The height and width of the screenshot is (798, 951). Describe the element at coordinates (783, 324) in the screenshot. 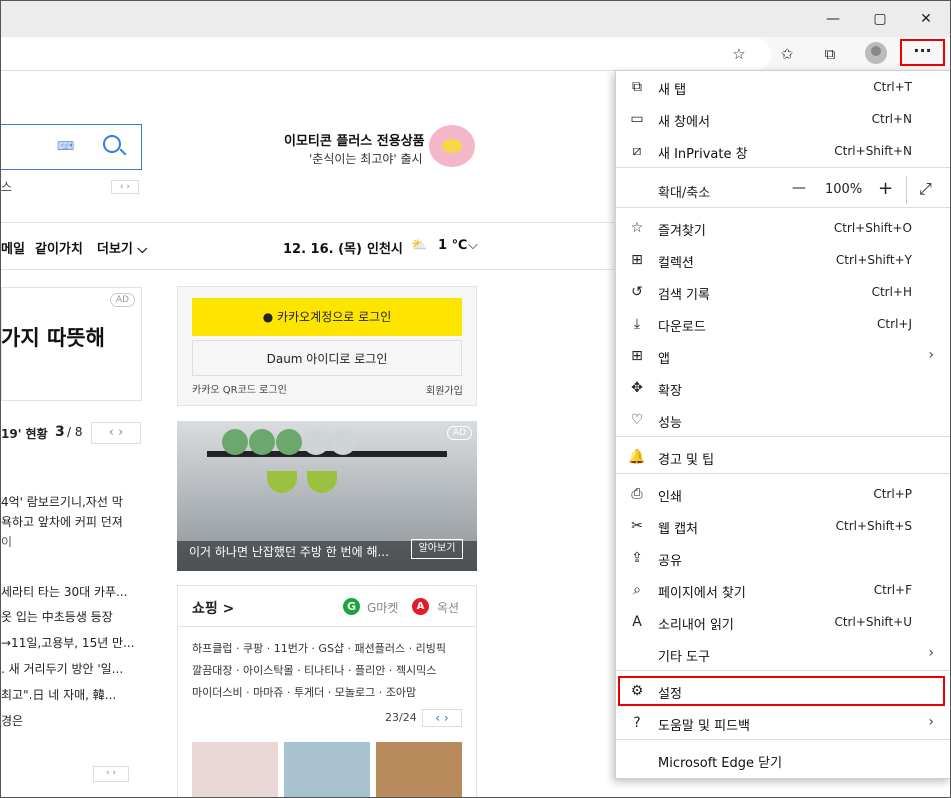

I see `menu-item-download: ⤓ 다운로드 Ctrl+J` at that location.